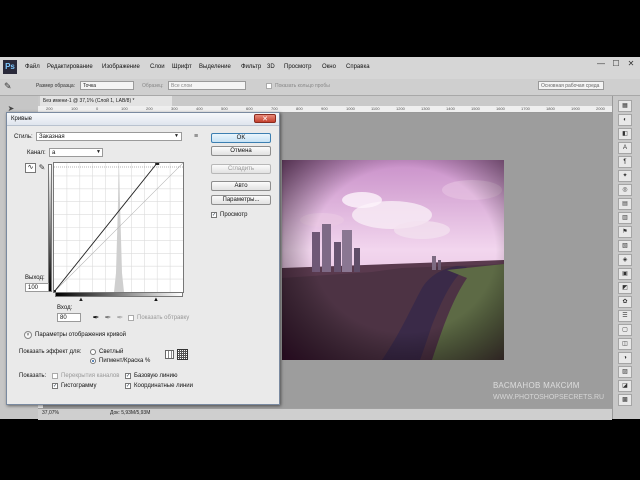 The image size is (640, 480). What do you see at coordinates (37, 287) in the screenshot?
I see `output-field: 100` at bounding box center [37, 287].